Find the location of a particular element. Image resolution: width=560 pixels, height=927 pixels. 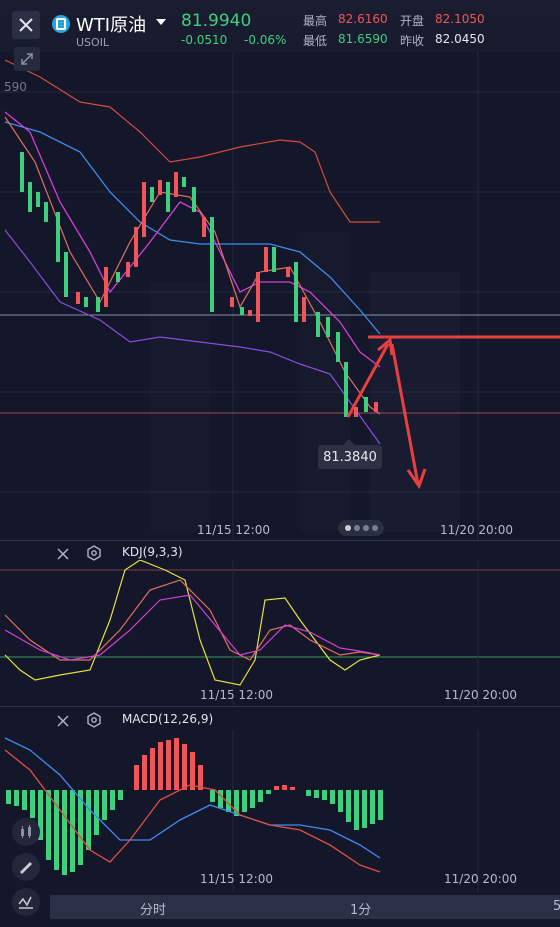

expand-icon is located at coordinates (27, 59).